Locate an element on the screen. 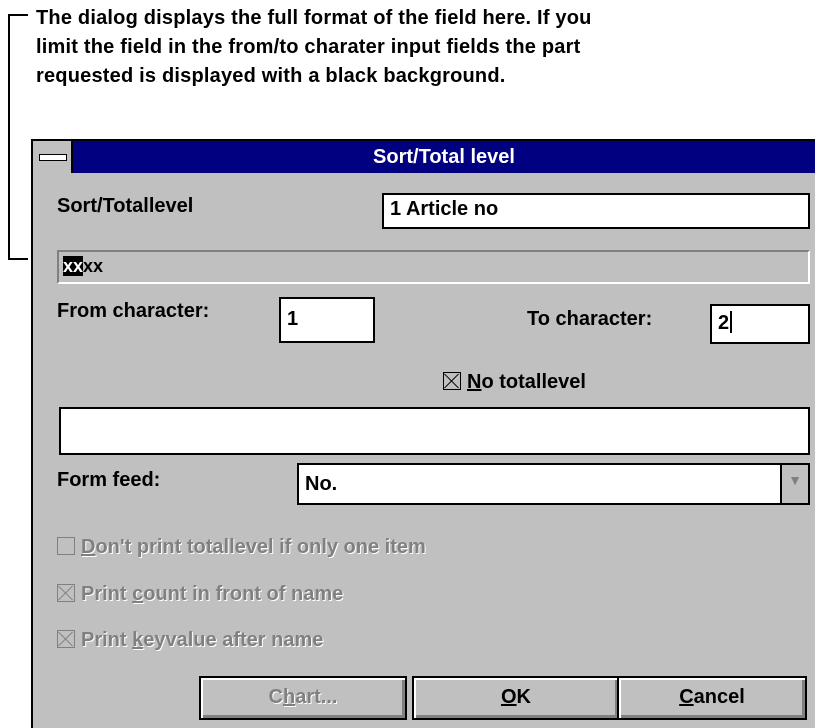  print-key-prefix: Print is located at coordinates (107, 640).